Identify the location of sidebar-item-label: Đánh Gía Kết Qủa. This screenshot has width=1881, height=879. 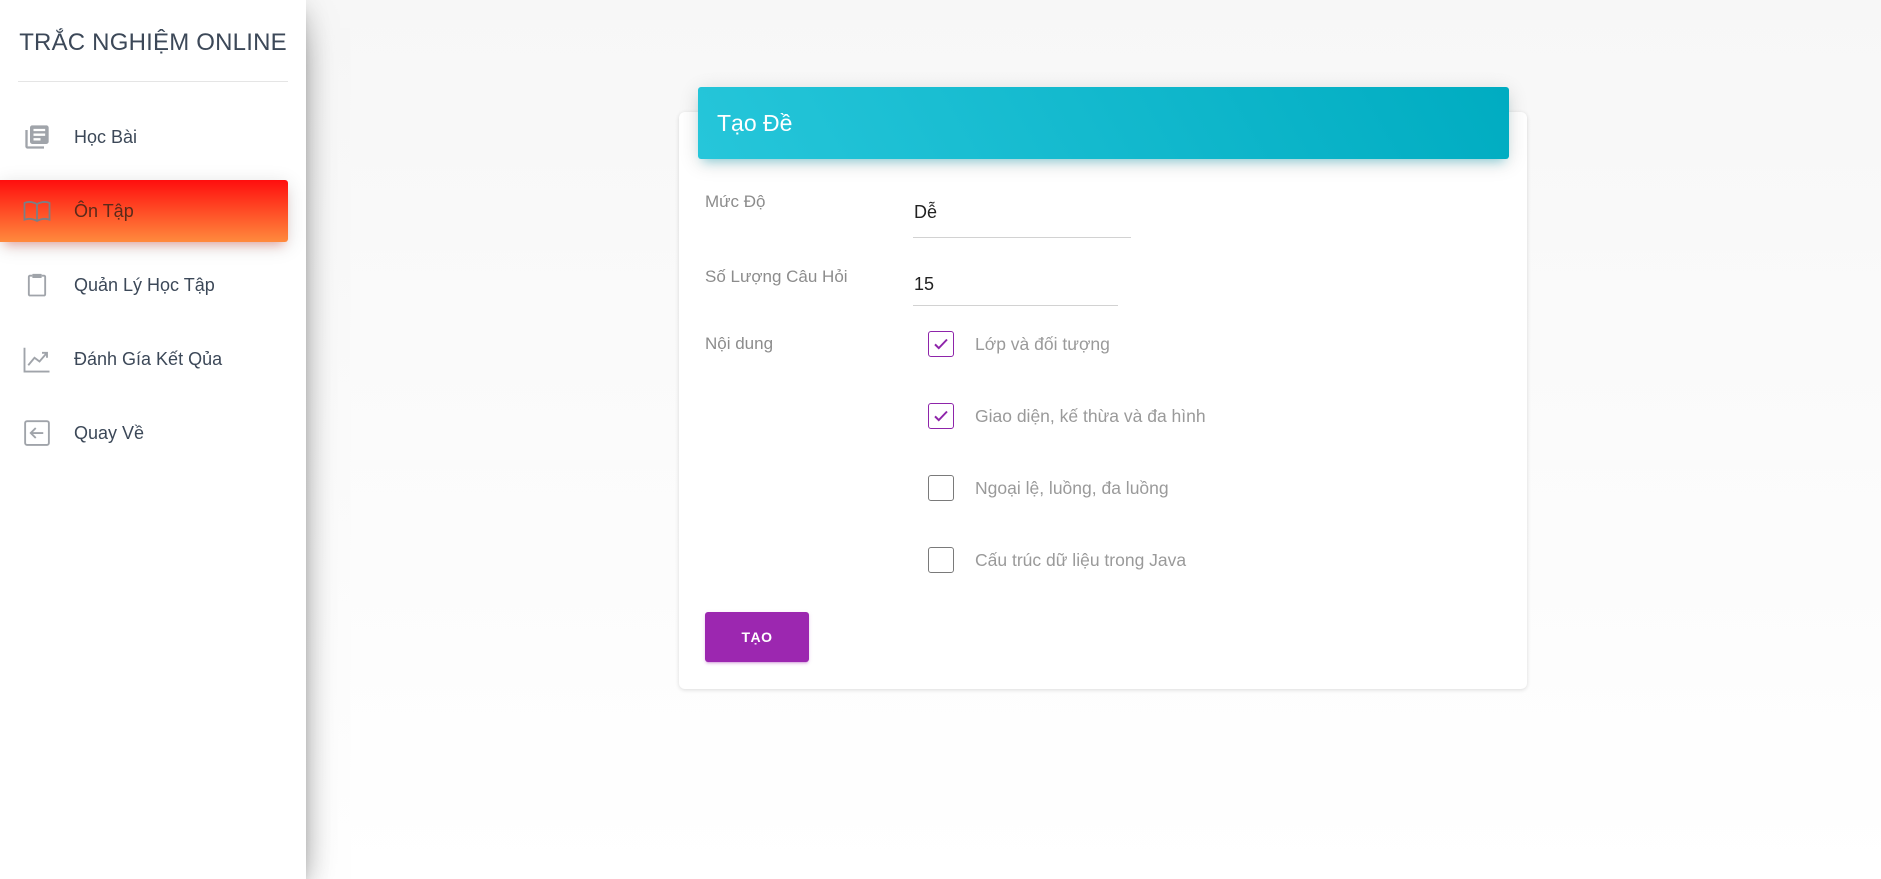
(148, 358).